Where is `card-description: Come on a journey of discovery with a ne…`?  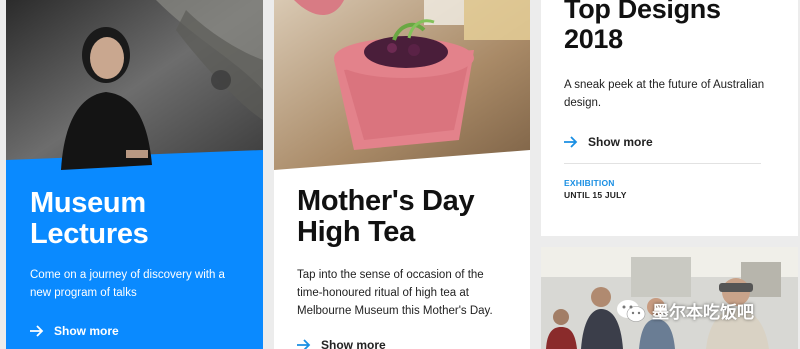
card-description: Come on a journey of discovery with a ne… is located at coordinates (127, 284).